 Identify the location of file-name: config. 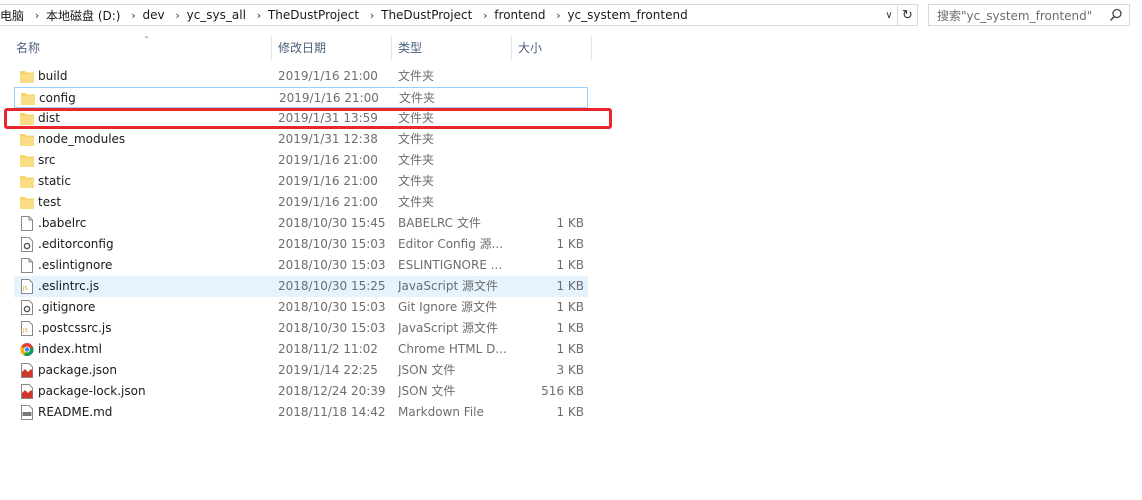
(57, 98).